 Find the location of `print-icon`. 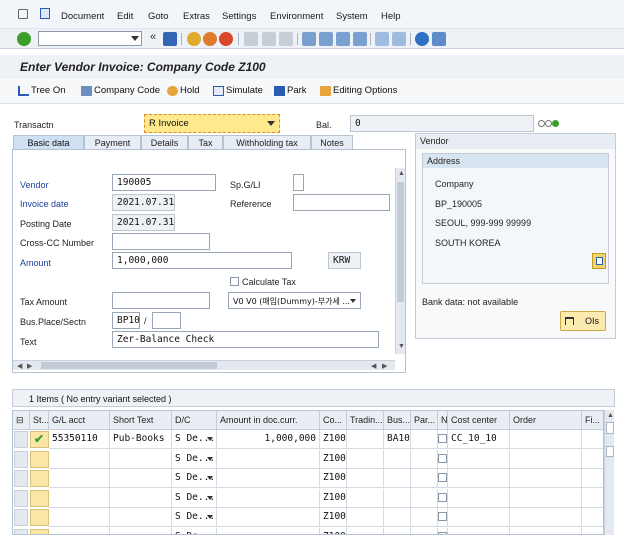

print-icon is located at coordinates (251, 39).